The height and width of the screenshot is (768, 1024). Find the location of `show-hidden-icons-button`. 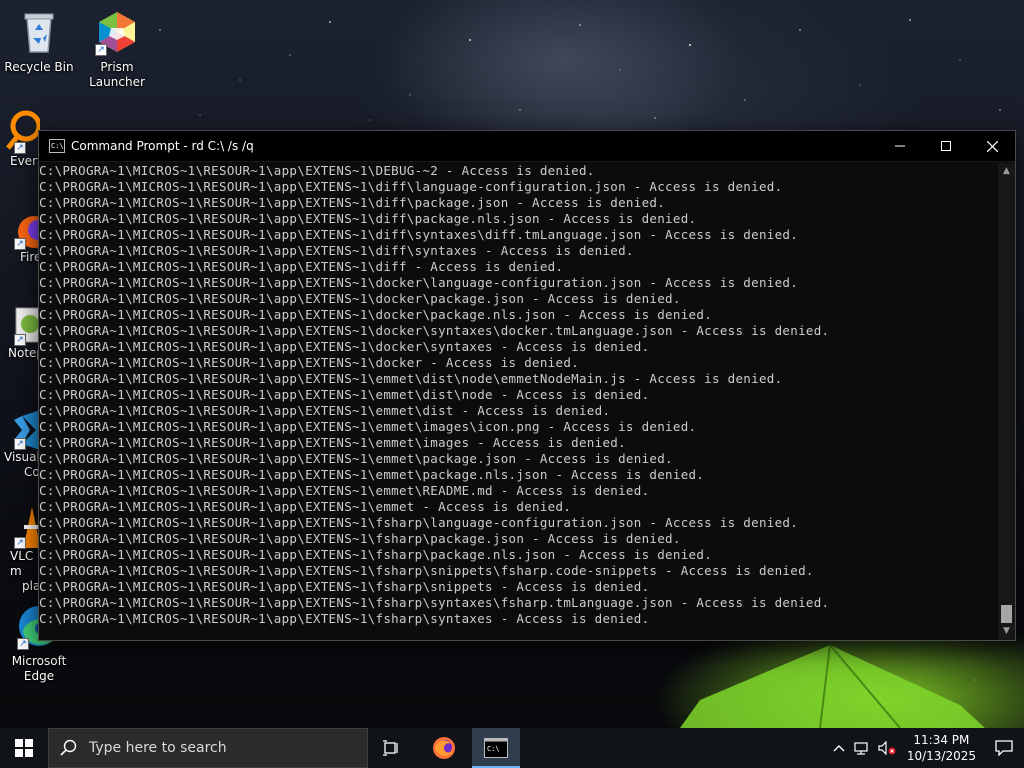

show-hidden-icons-button is located at coordinates (839, 748).